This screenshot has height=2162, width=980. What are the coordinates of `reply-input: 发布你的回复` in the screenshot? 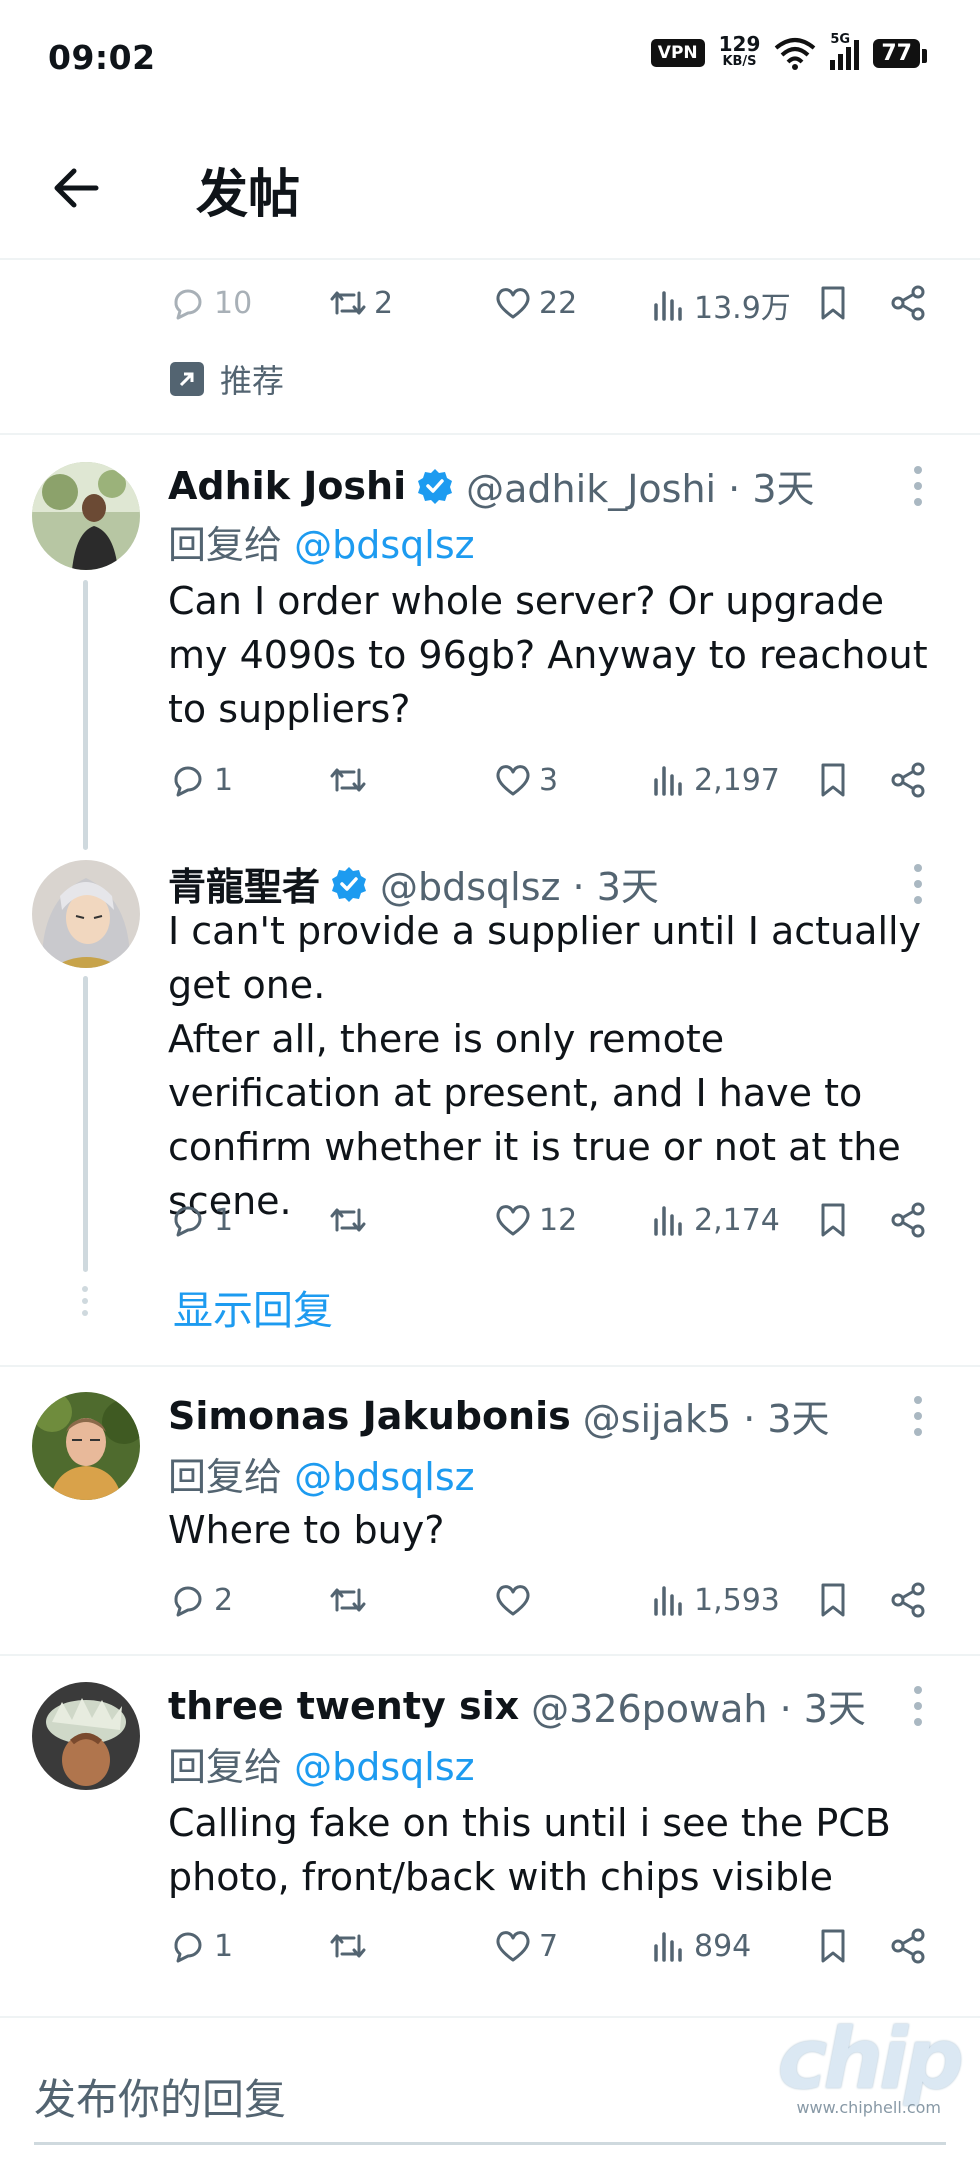 It's located at (160, 2096).